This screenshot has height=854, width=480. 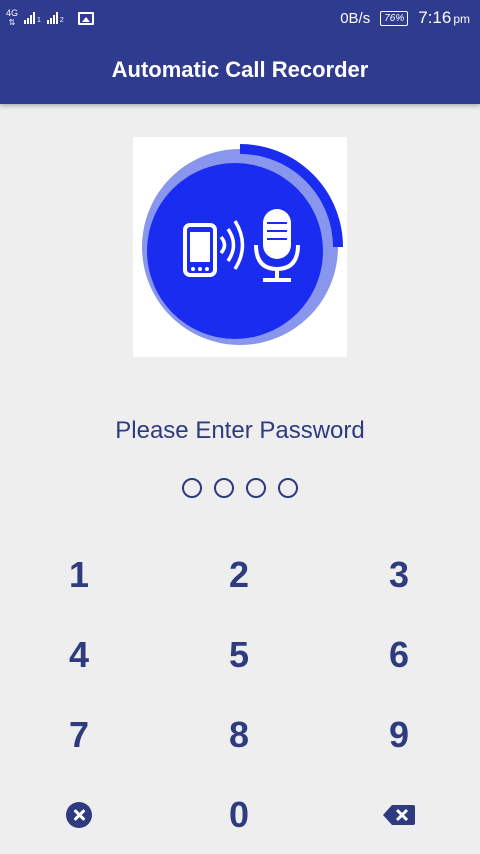 I want to click on key-2: 2, so click(x=239, y=575).